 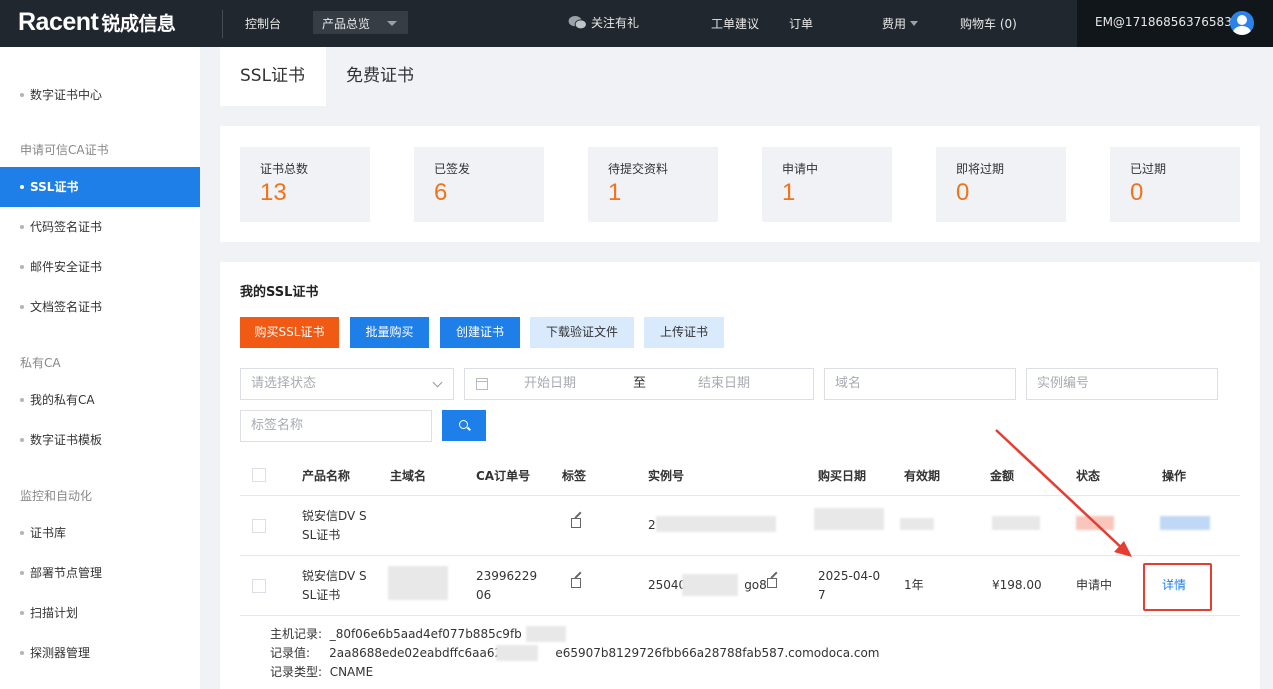 What do you see at coordinates (100, 440) in the screenshot?
I see `sidebar-item-template: 数字证书模板` at bounding box center [100, 440].